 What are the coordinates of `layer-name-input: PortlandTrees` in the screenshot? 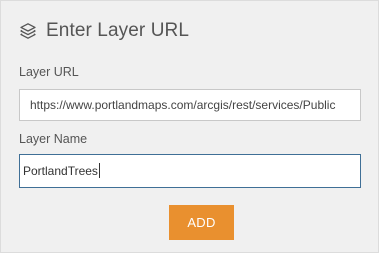 It's located at (190, 171).